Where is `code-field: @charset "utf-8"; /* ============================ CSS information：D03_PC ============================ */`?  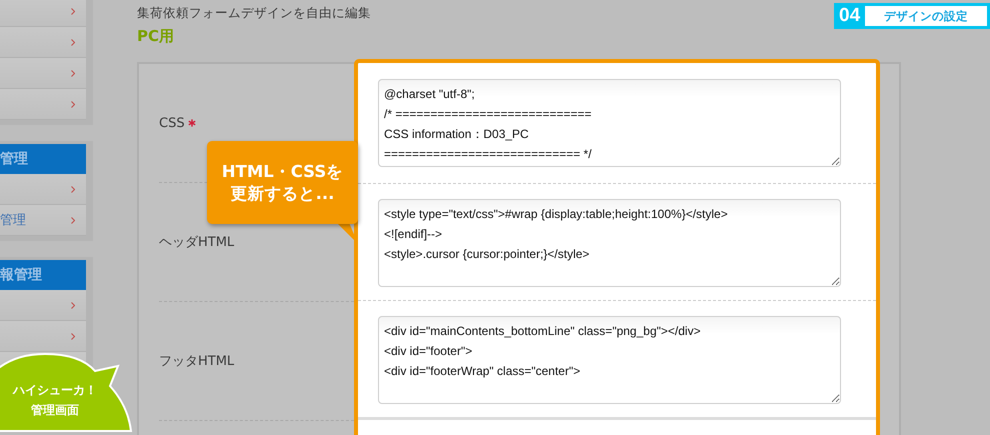 code-field: @charset "utf-8"; /* ============================ CSS information：D03_PC ============================ */ is located at coordinates (609, 123).